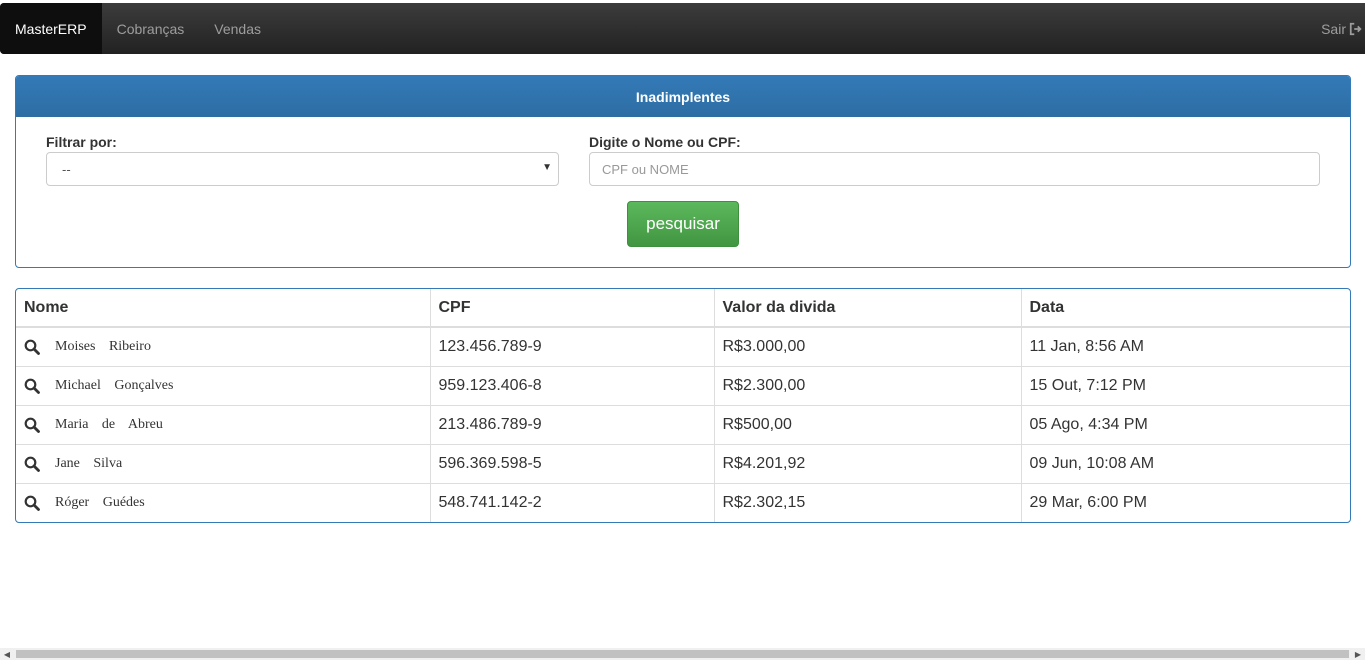 The image size is (1365, 660). What do you see at coordinates (1185, 347) in the screenshot?
I see `cell-data: 11 Jan, 8:56 AM` at bounding box center [1185, 347].